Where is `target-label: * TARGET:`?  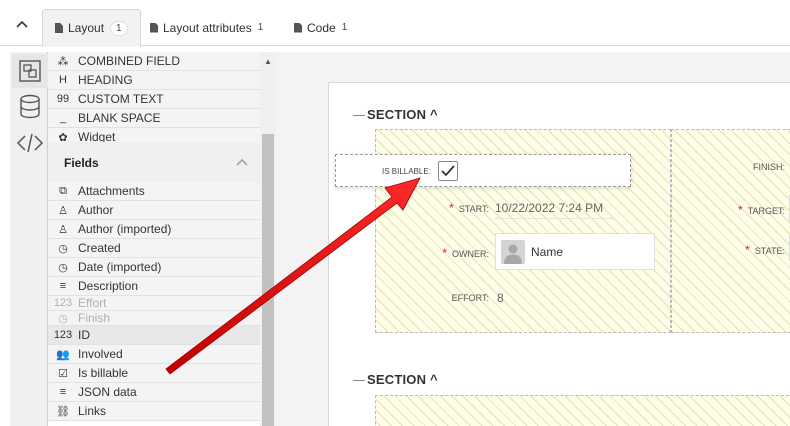 target-label: * TARGET: is located at coordinates (761, 210).